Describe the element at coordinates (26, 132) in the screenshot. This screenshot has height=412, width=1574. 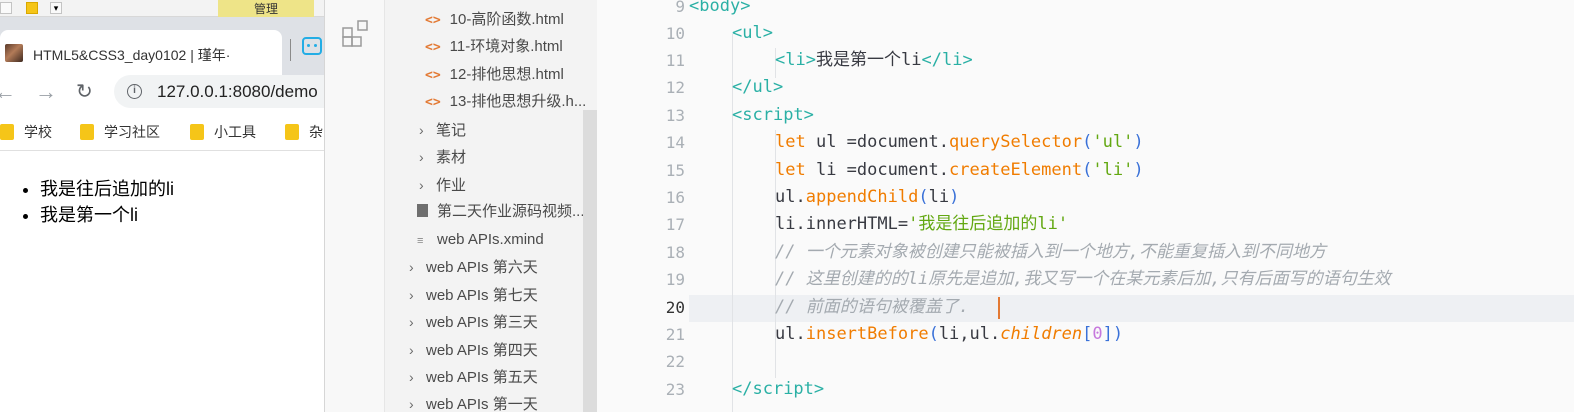
I see `bookmark-folder: 学校` at that location.